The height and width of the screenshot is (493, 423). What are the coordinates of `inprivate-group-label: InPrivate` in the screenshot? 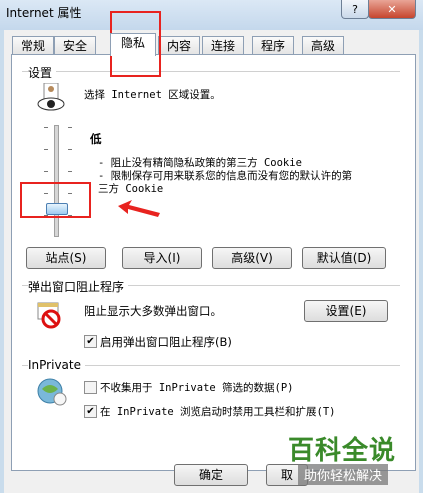 It's located at (56, 365).